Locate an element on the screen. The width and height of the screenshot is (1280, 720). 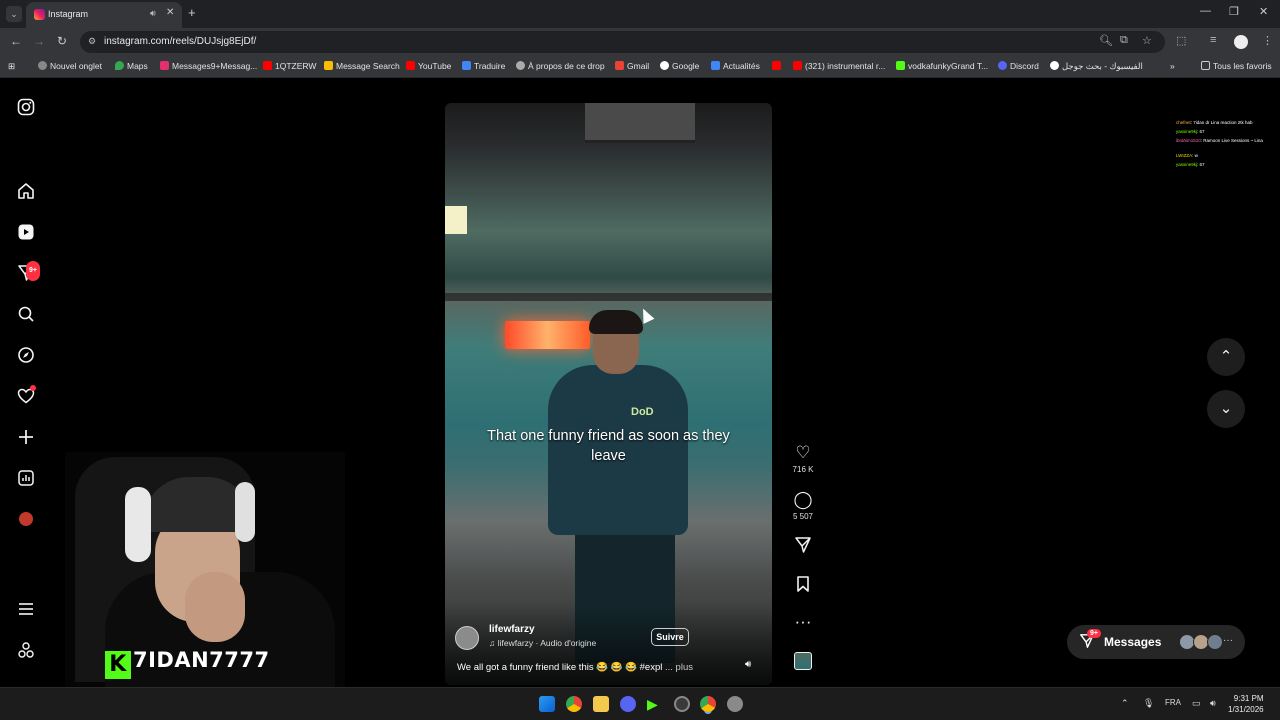
notifications-heart-icon is located at coordinates (26, 395).